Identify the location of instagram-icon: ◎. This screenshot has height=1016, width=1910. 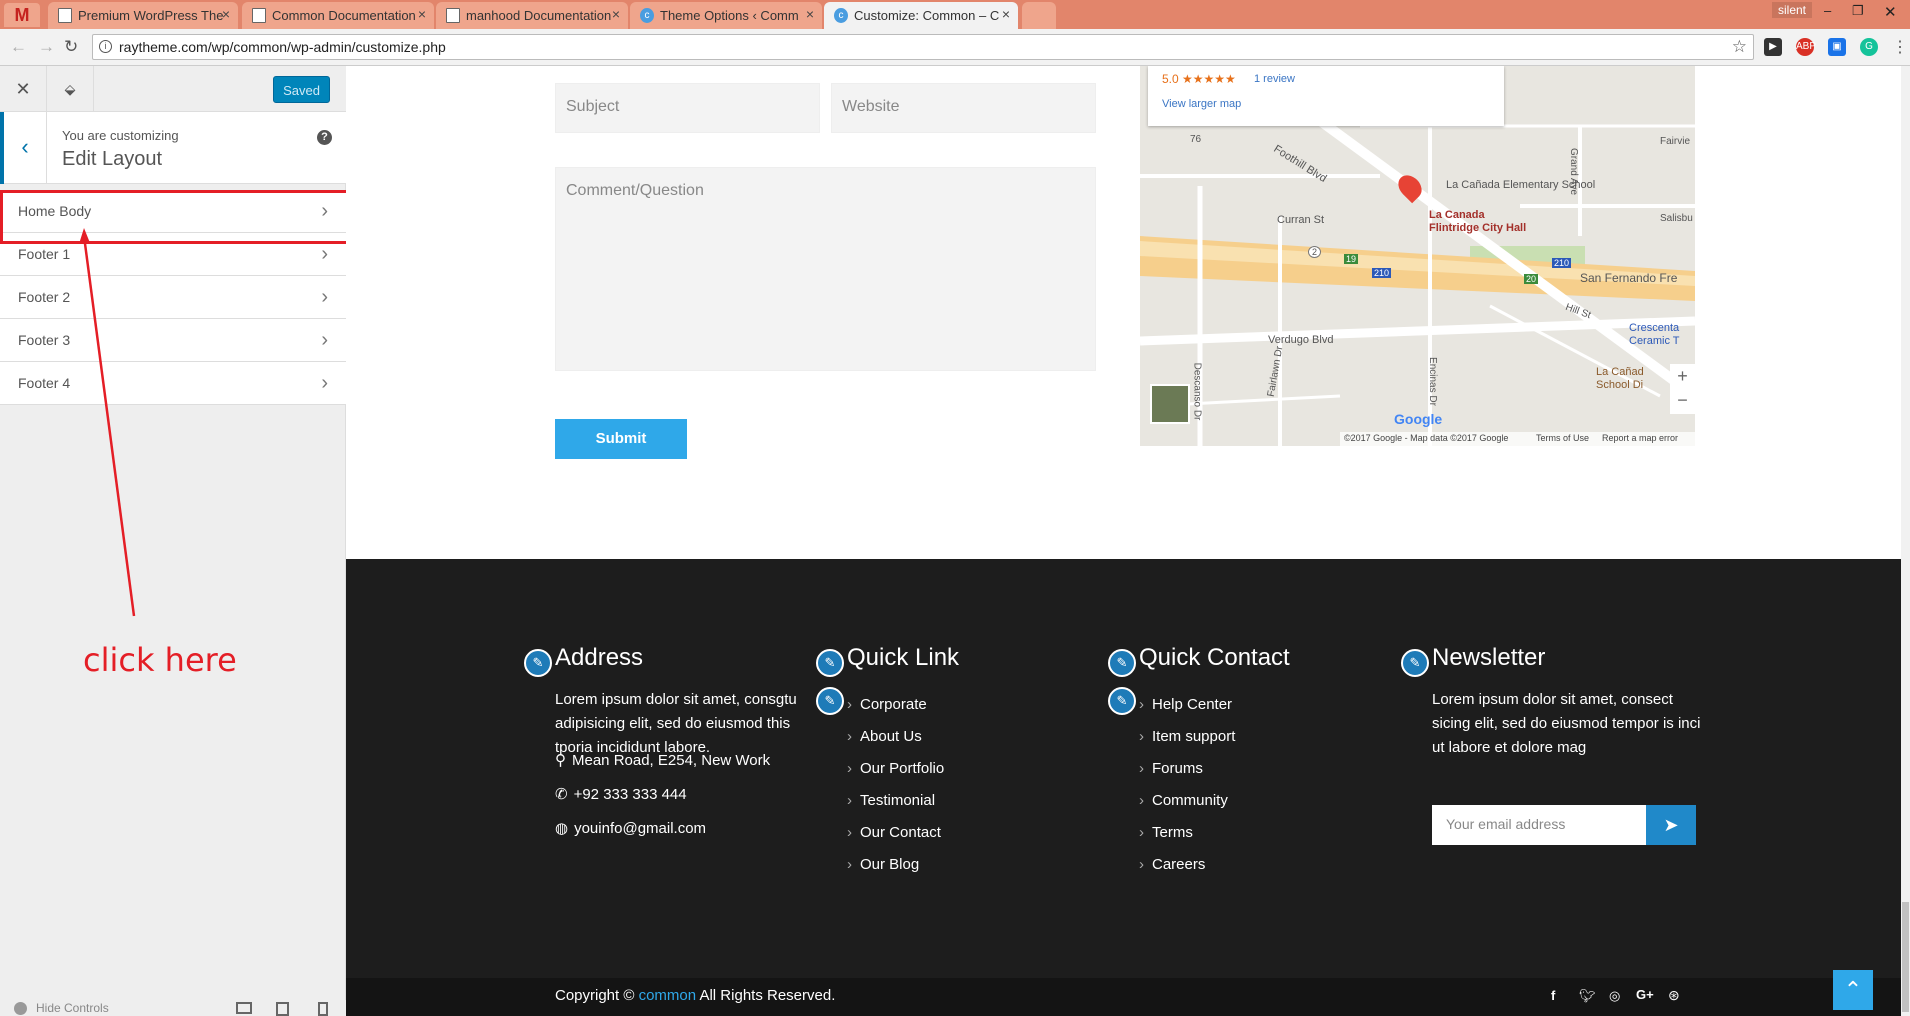
(1614, 996).